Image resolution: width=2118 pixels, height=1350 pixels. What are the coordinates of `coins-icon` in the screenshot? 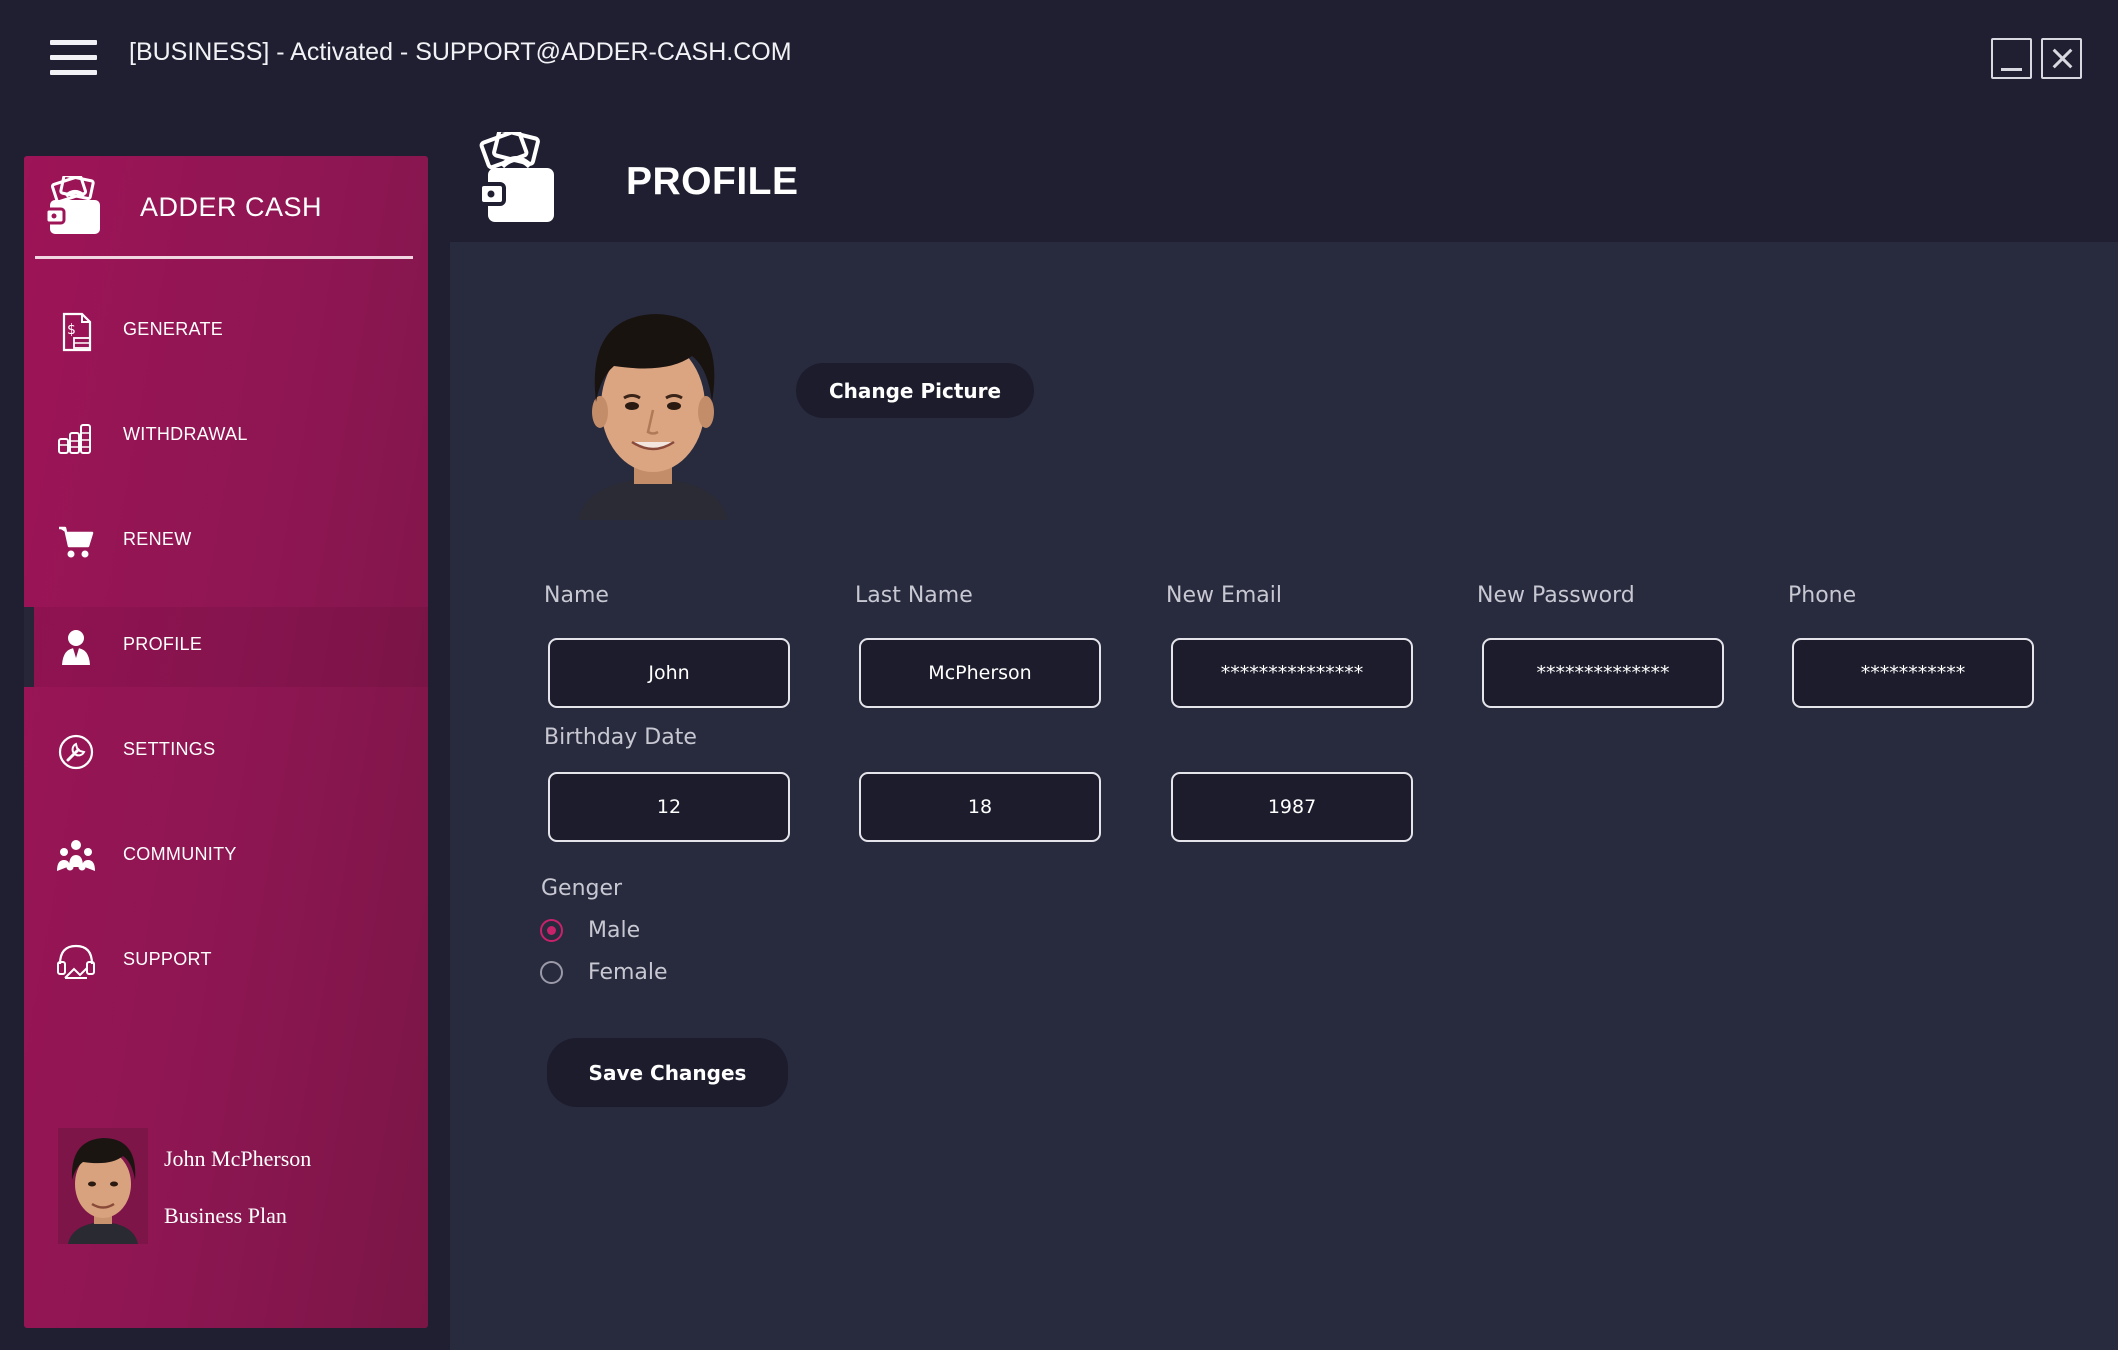 It's located at (74, 439).